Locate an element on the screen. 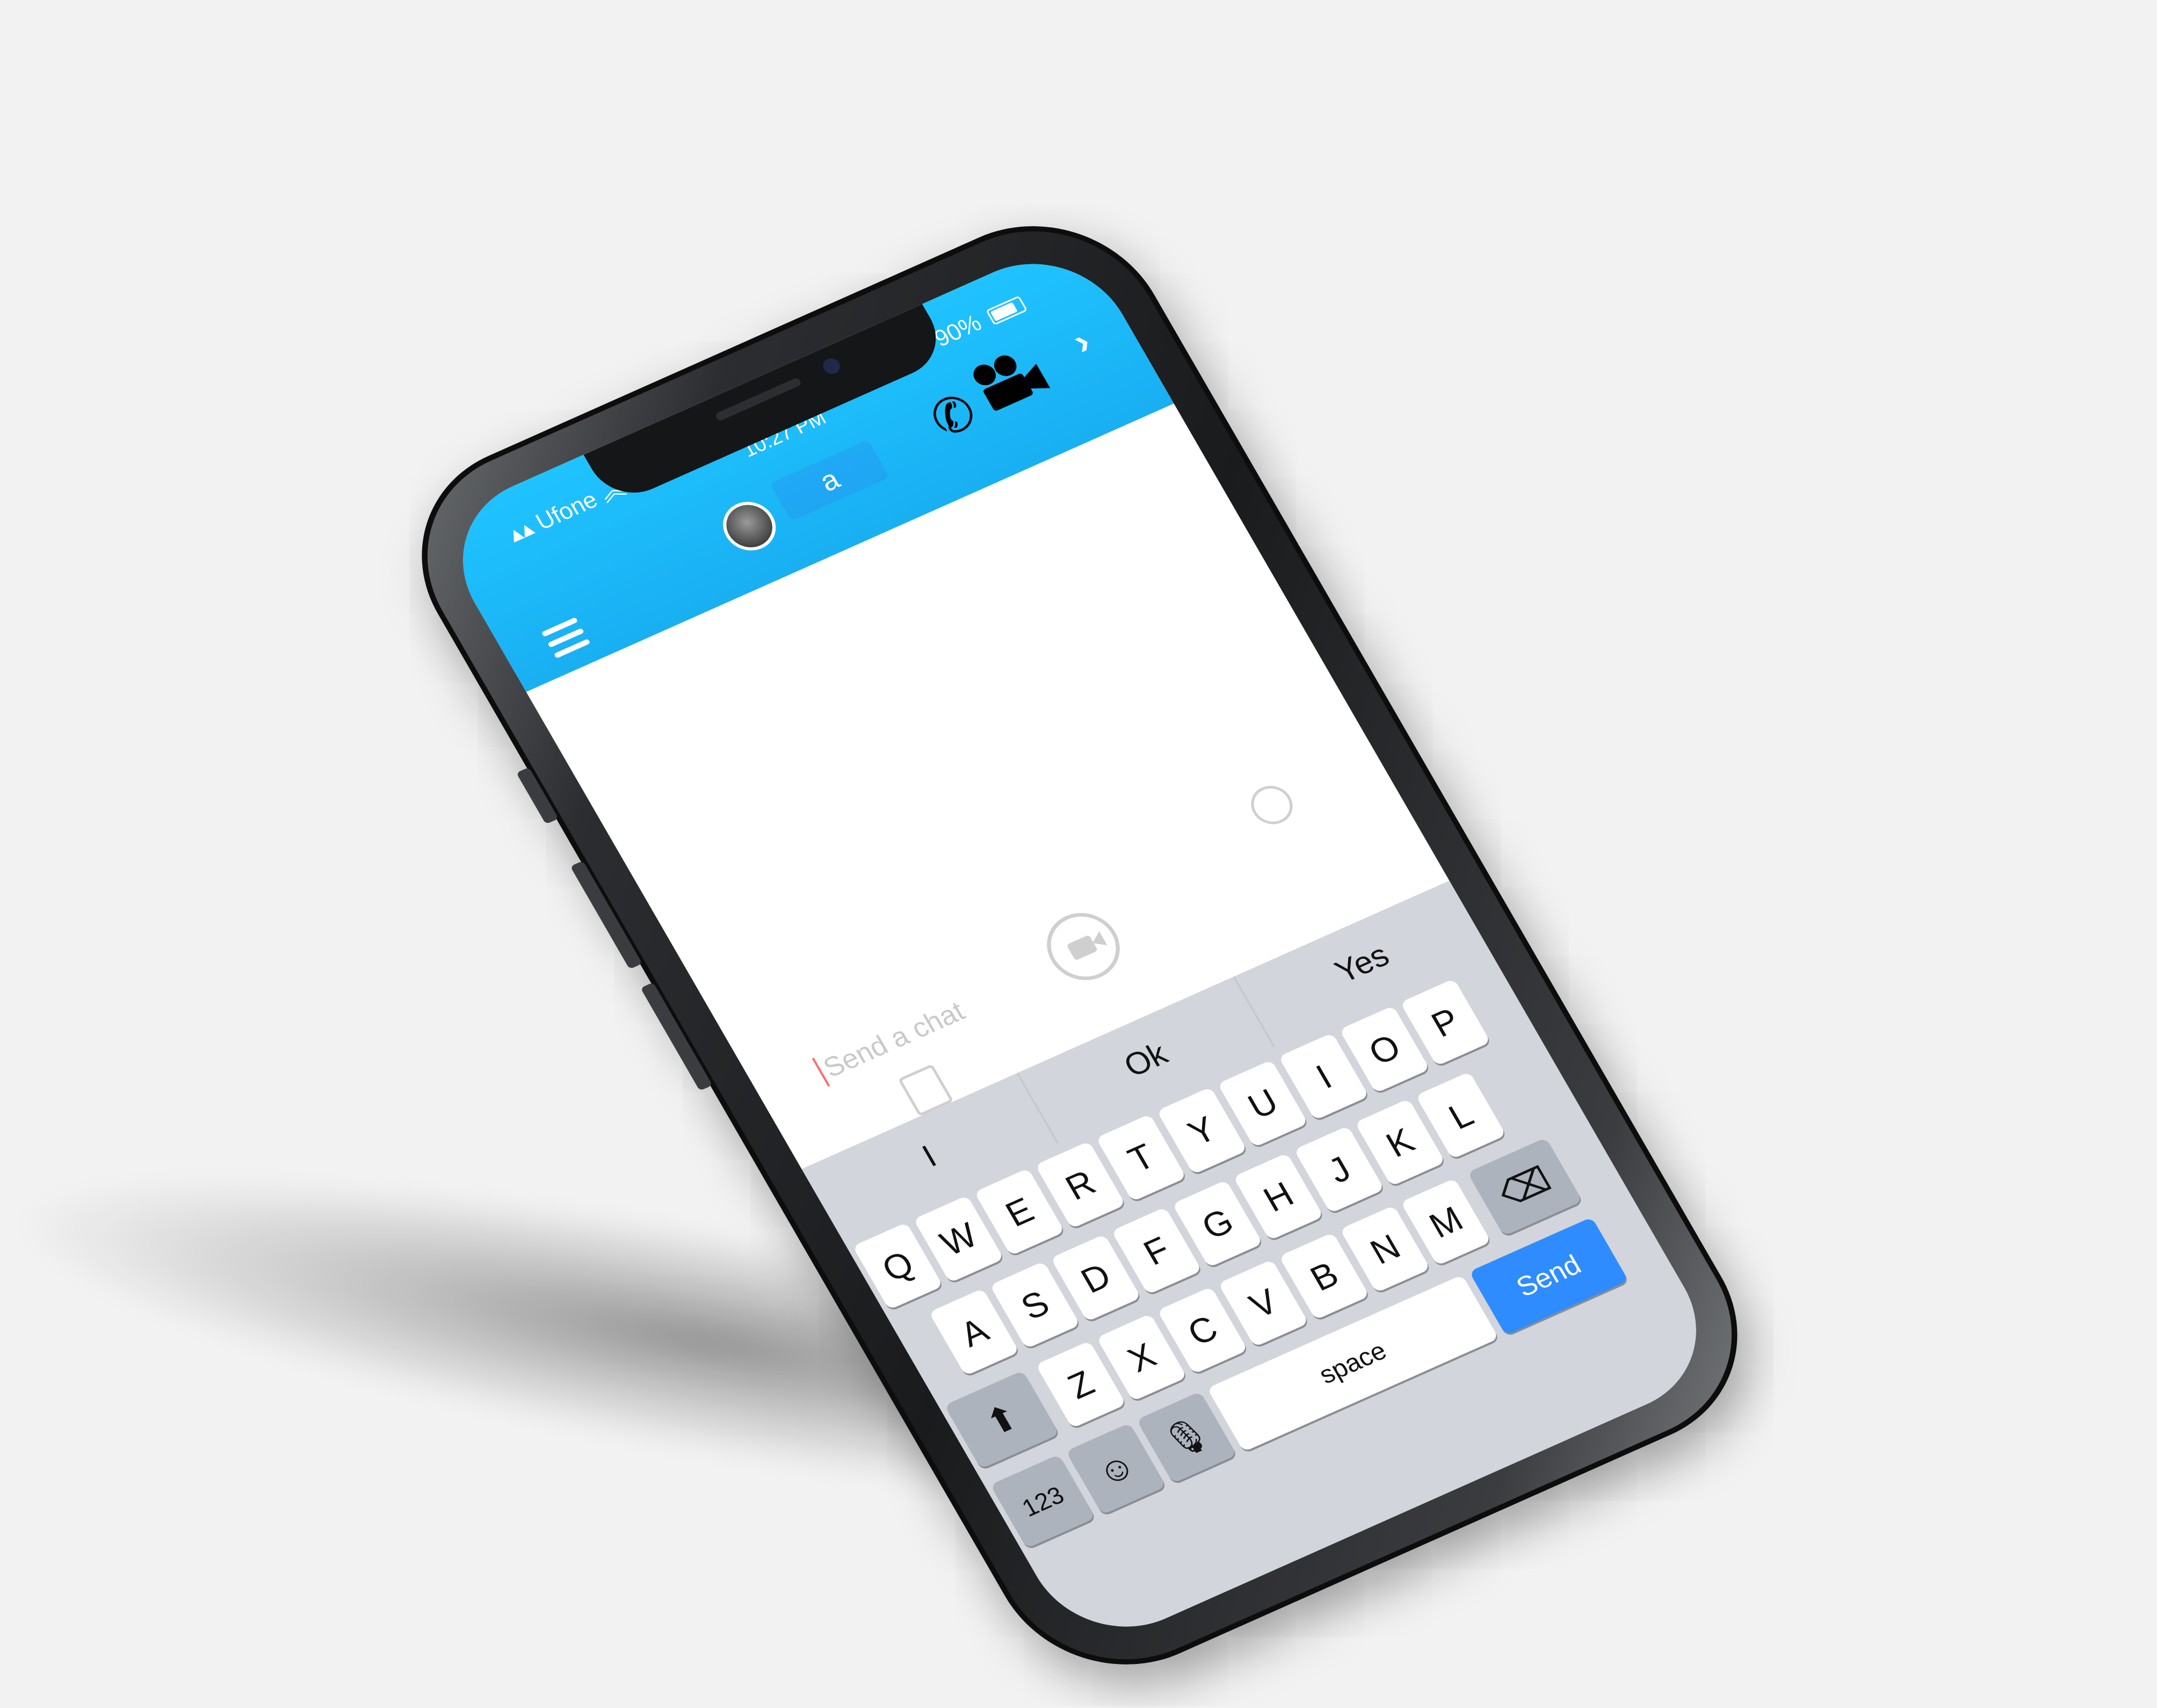 This screenshot has height=1708, width=2157. front-camera is located at coordinates (832, 366).